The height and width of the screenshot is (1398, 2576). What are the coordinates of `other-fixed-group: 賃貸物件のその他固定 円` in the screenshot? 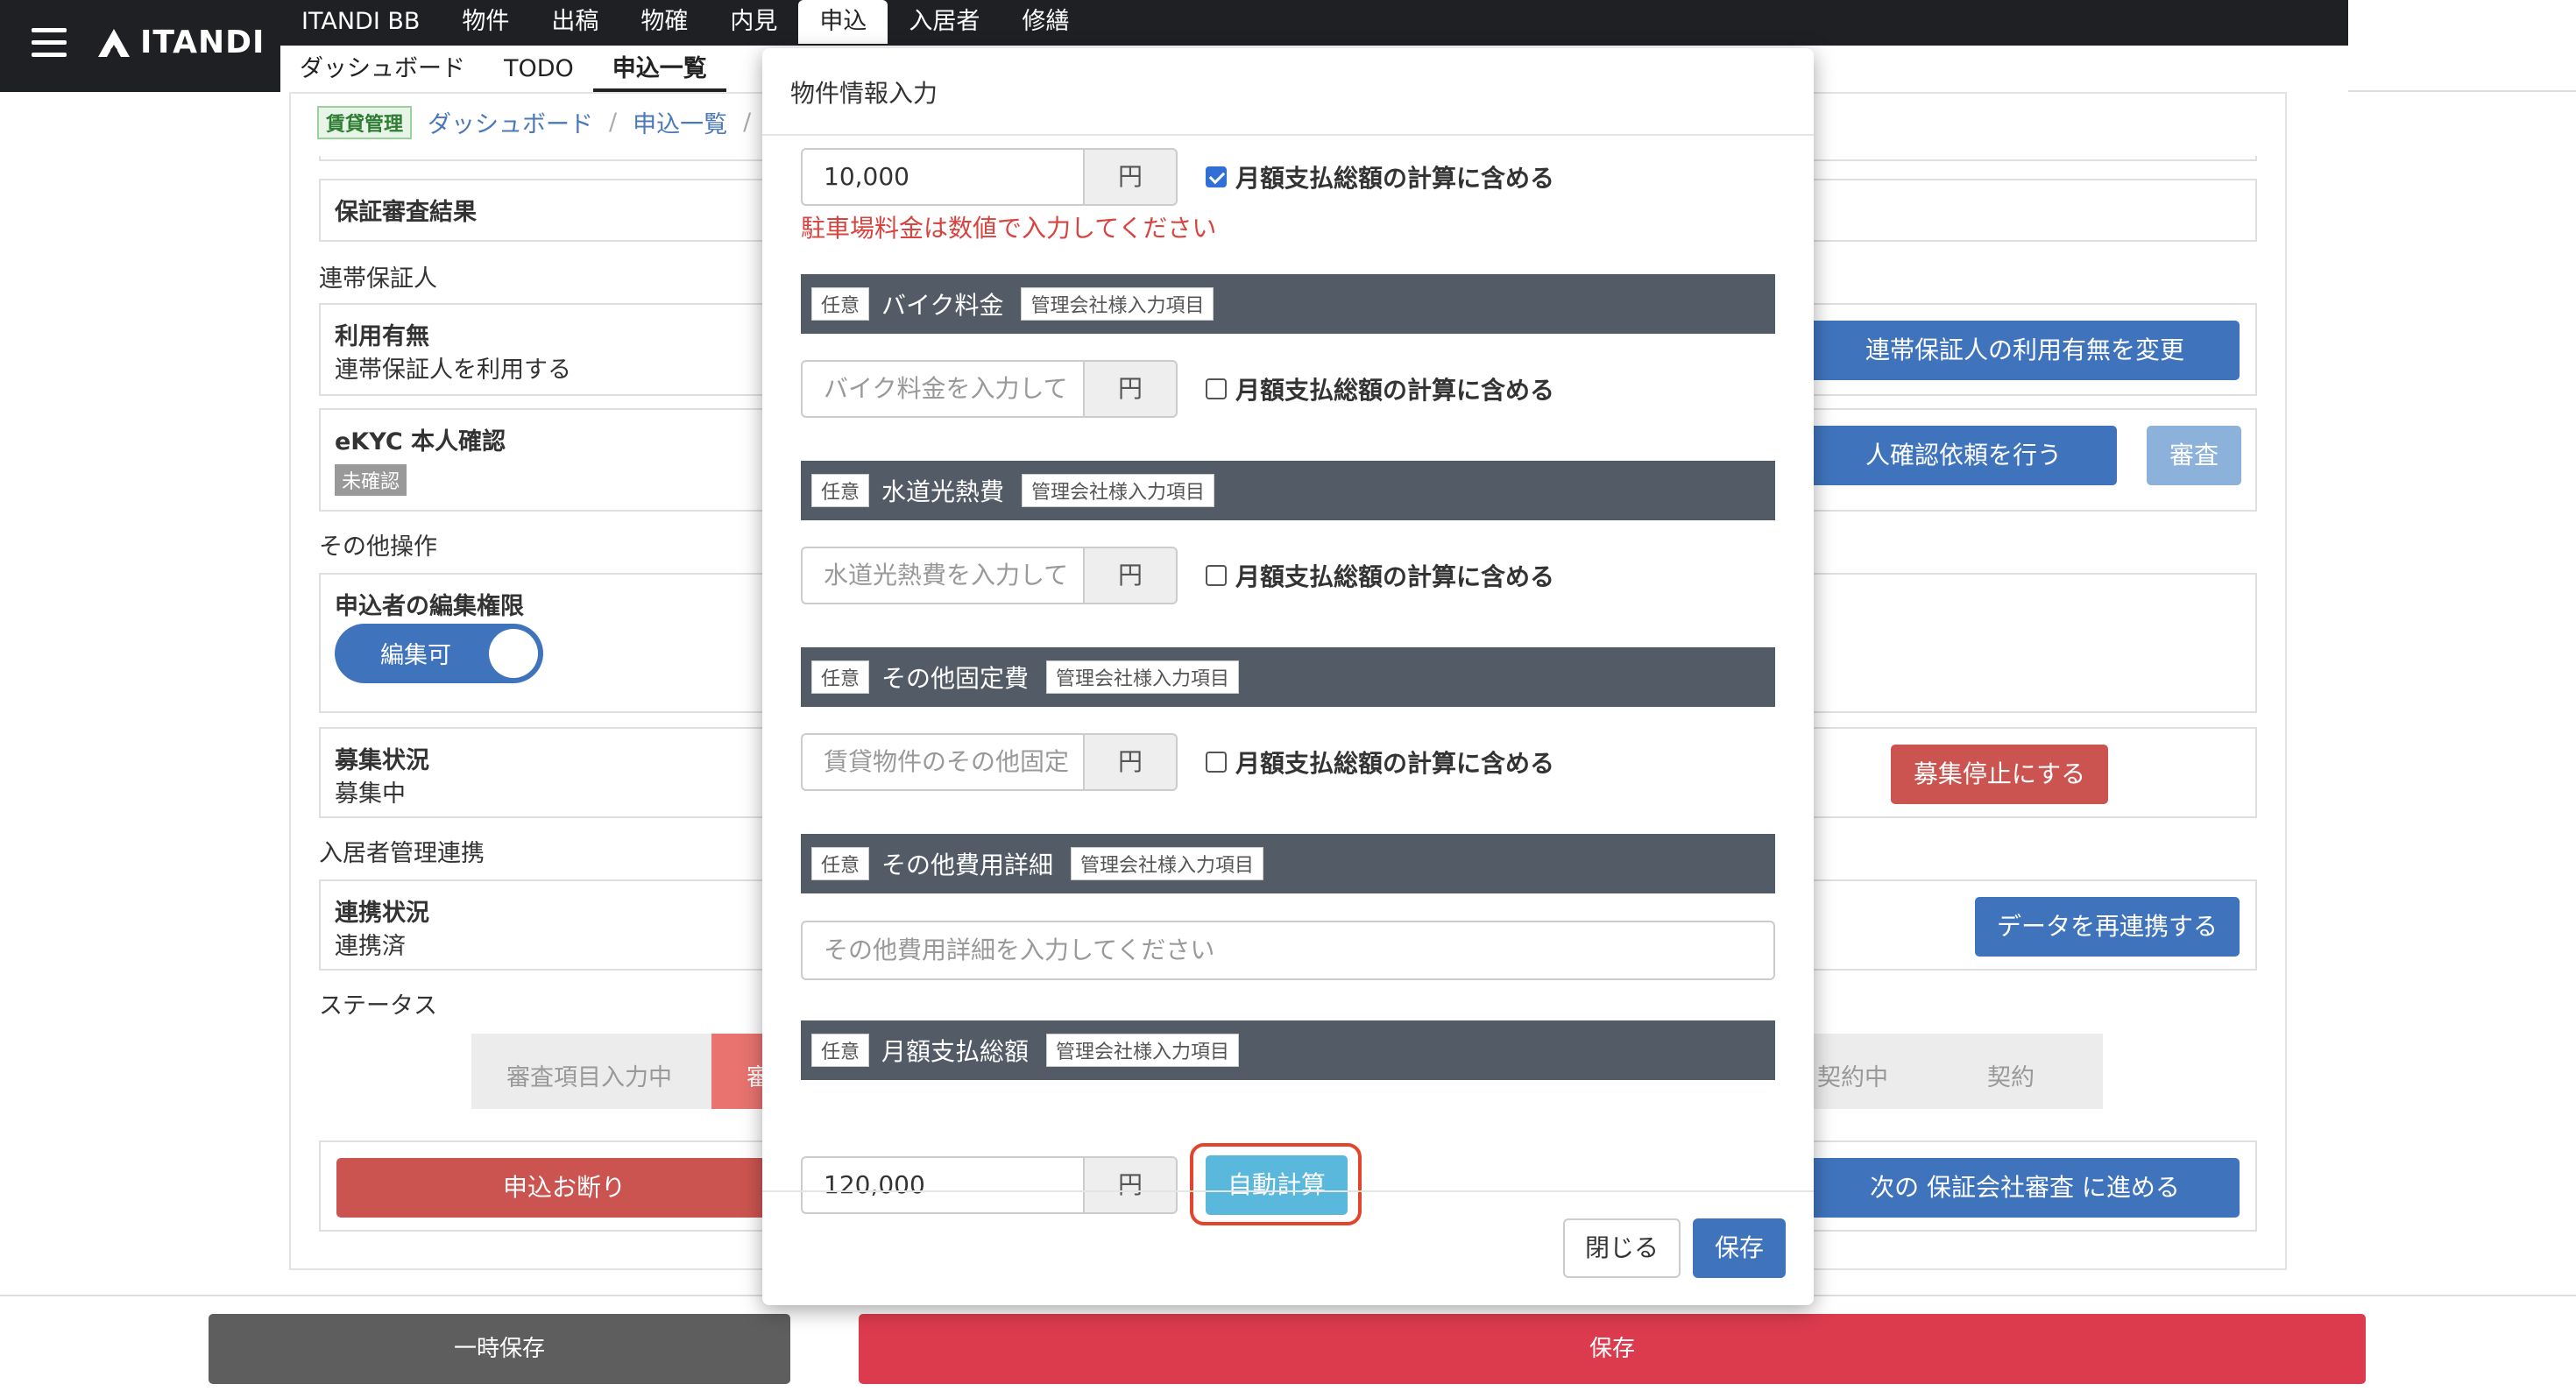 It's located at (989, 762).